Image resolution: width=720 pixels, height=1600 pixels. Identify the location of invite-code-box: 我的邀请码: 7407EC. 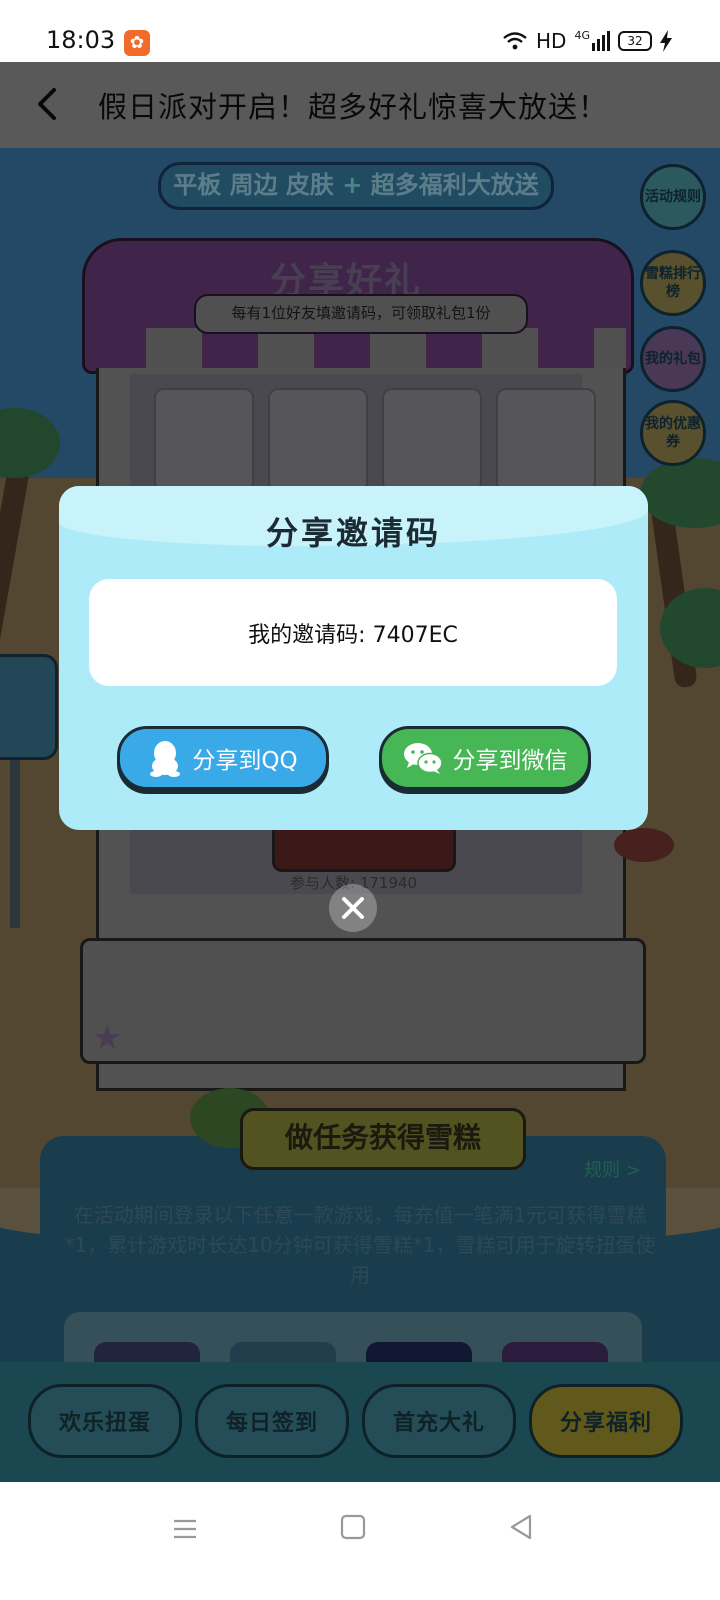
(353, 632).